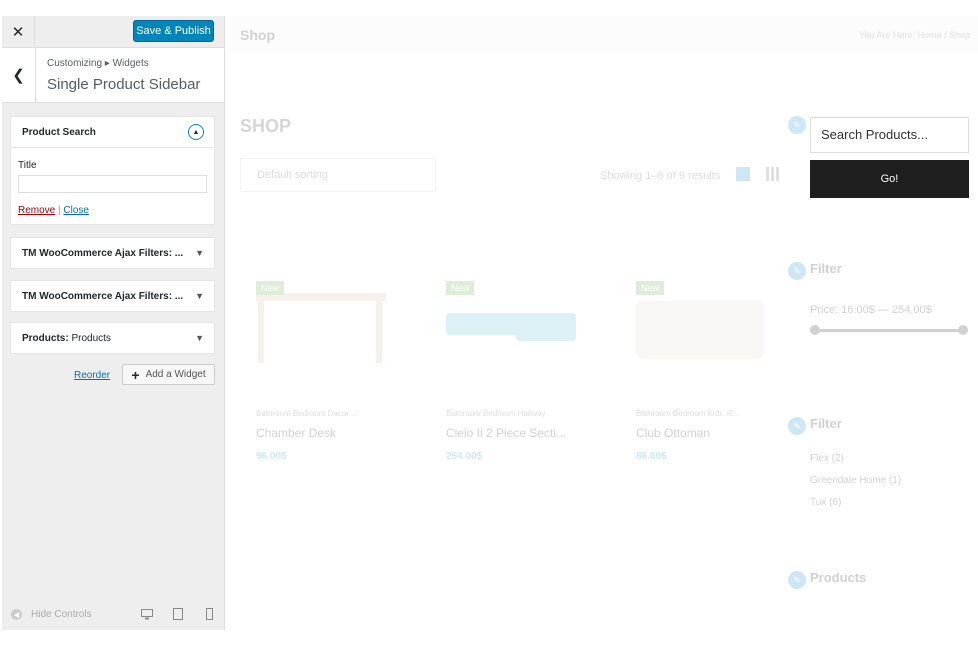 This screenshot has height=645, width=978. Describe the element at coordinates (196, 132) in the screenshot. I see `collapse-icon: ▲` at that location.